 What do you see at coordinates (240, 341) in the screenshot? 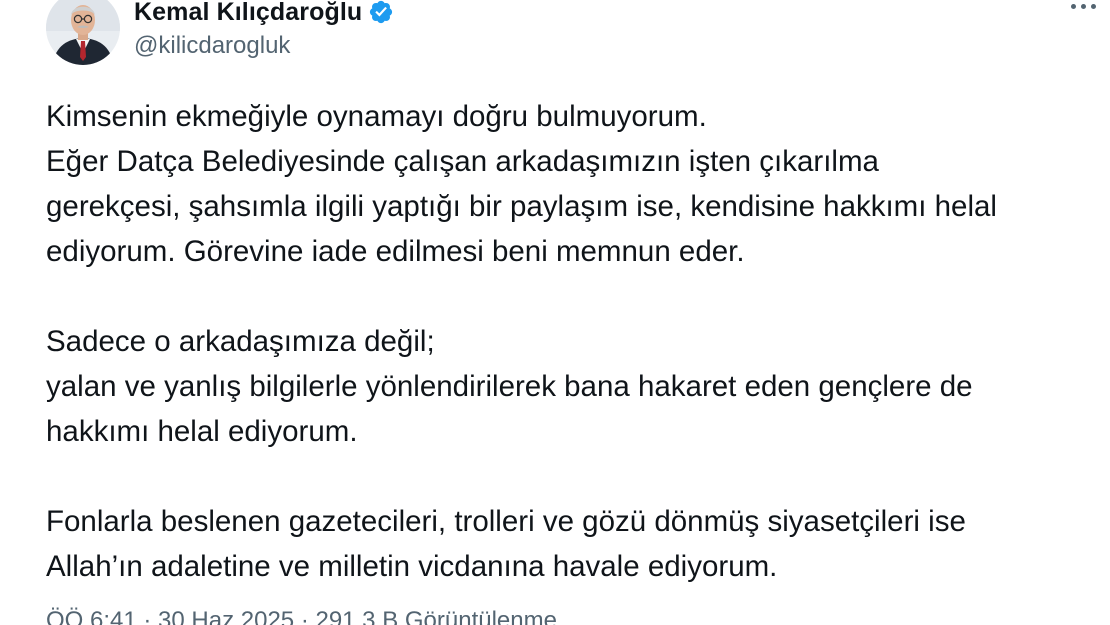
I see `tweet-line: Sadece o arkadaşımıza değil;` at bounding box center [240, 341].